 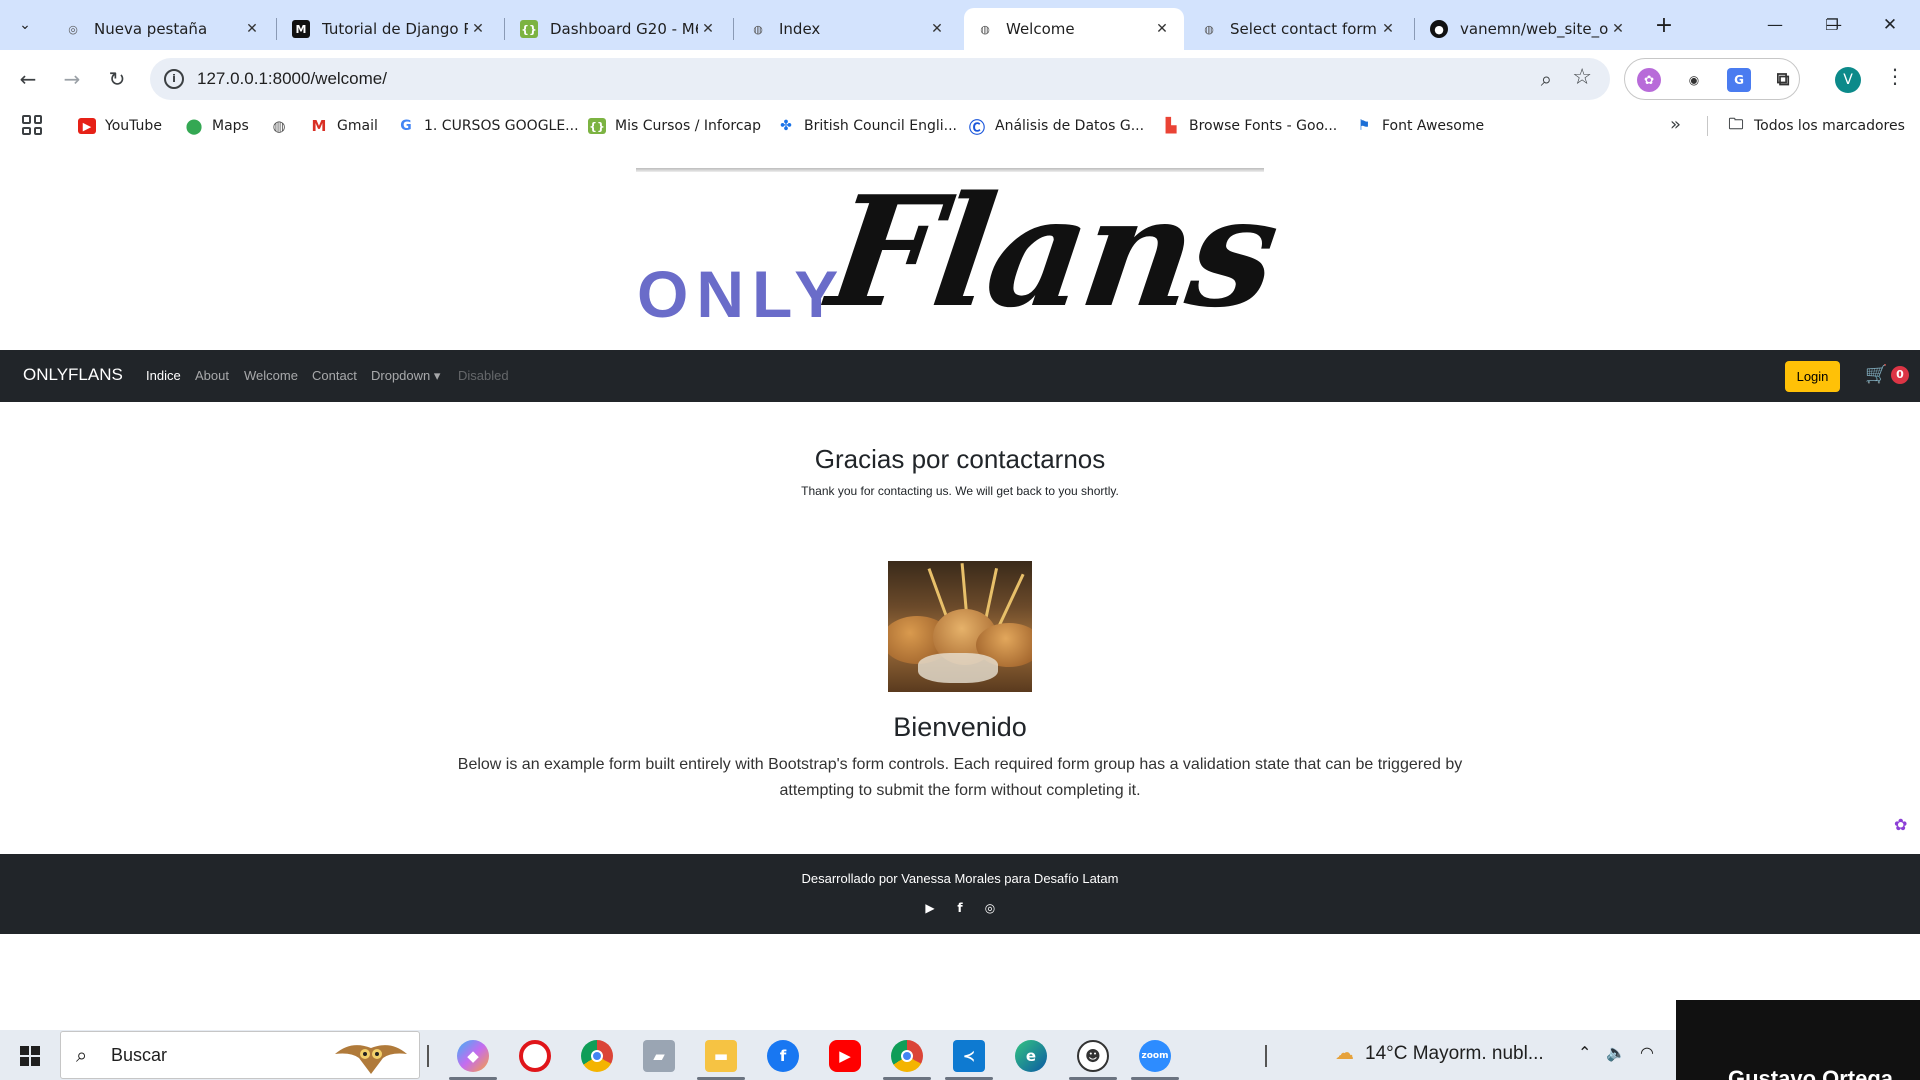 I want to click on chrome-profile-icon, so click(x=907, y=1056).